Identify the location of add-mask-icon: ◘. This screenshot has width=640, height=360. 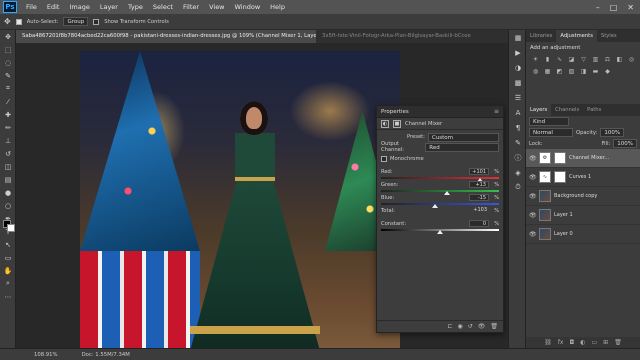
(571, 342).